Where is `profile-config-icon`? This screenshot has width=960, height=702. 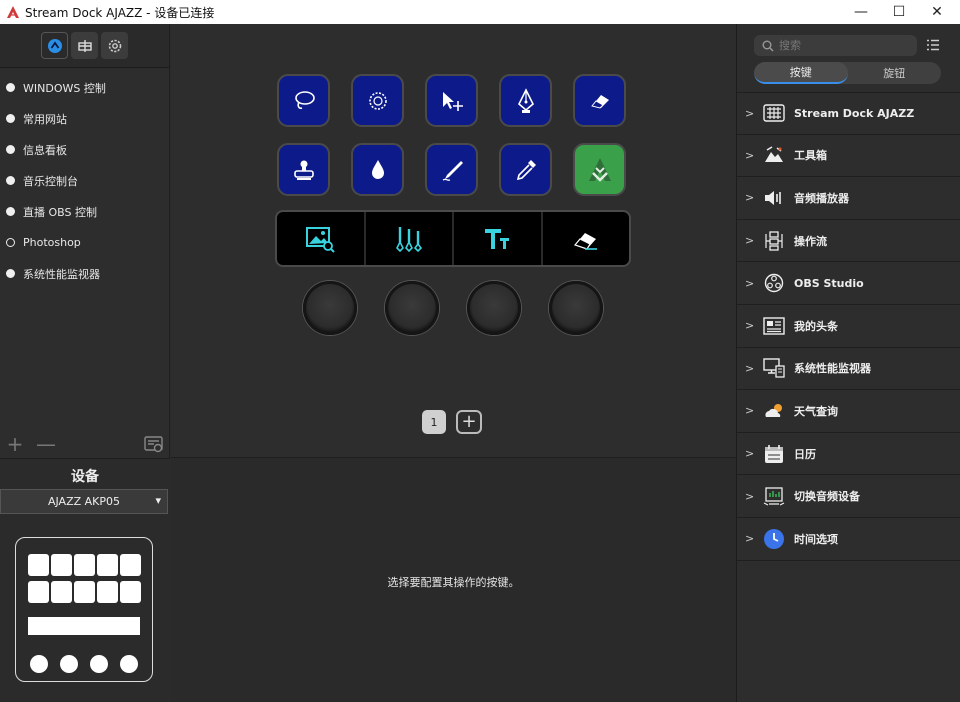
profile-config-icon is located at coordinates (154, 444).